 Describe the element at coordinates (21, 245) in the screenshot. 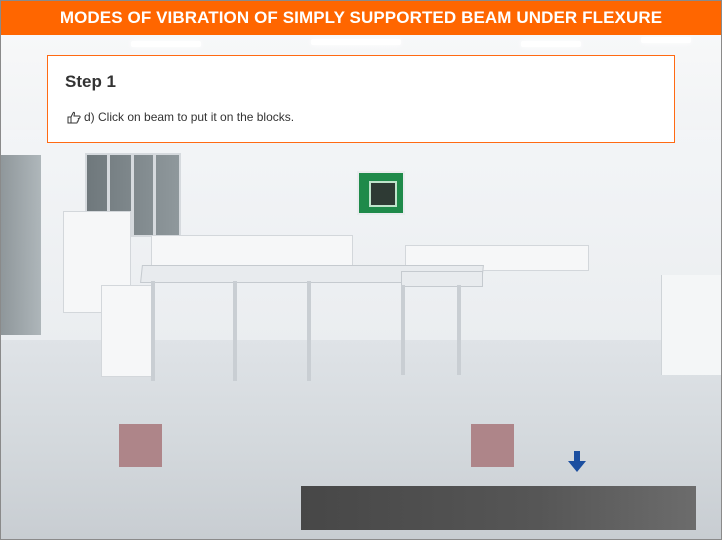

I see `glass-door` at that location.